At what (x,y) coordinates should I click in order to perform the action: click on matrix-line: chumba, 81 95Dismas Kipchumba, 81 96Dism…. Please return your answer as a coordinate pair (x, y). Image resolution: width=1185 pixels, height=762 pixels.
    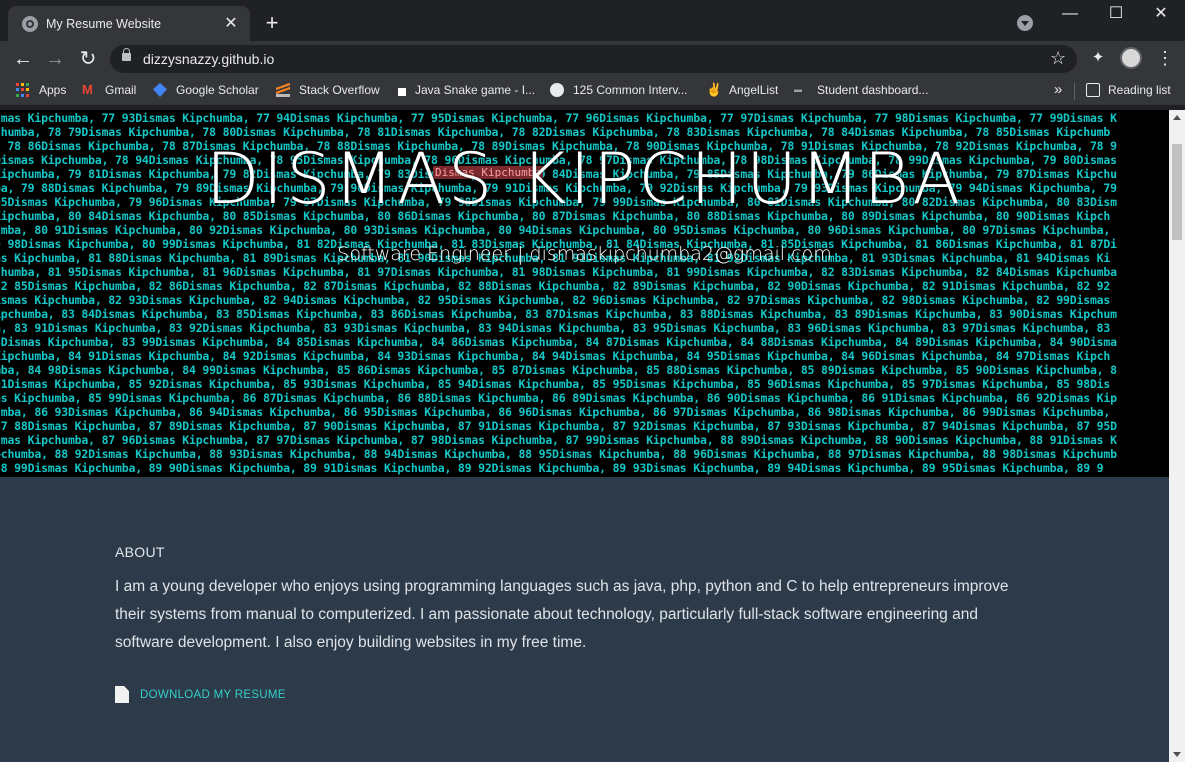
    Looking at the image, I should click on (558, 272).